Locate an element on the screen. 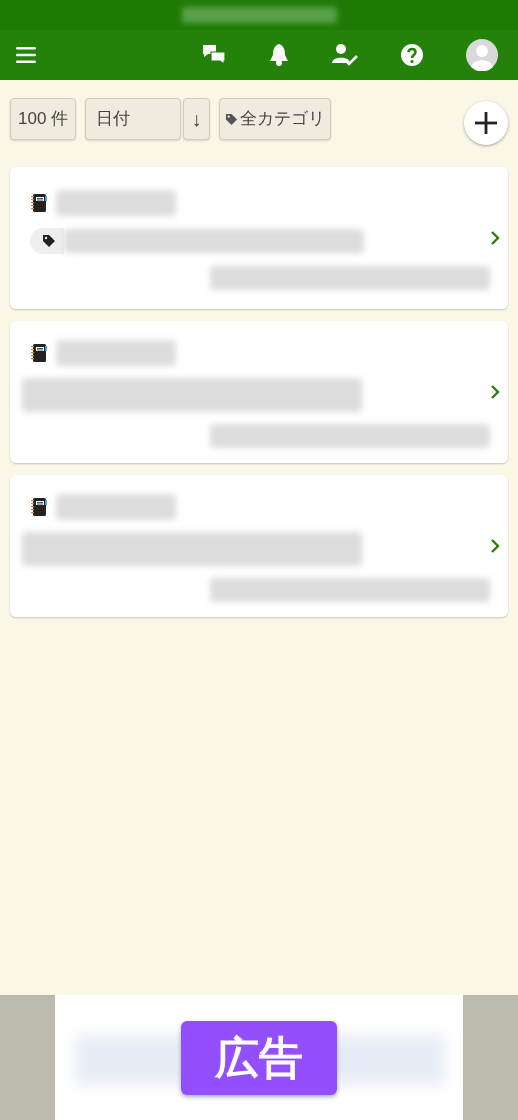 The width and height of the screenshot is (518, 1120). chat-icon is located at coordinates (214, 55).